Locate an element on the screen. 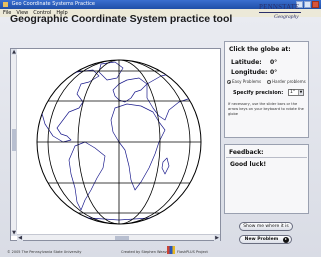 The width and height of the screenshot is (321, 257). flashplus-logo is located at coordinates (171, 250).